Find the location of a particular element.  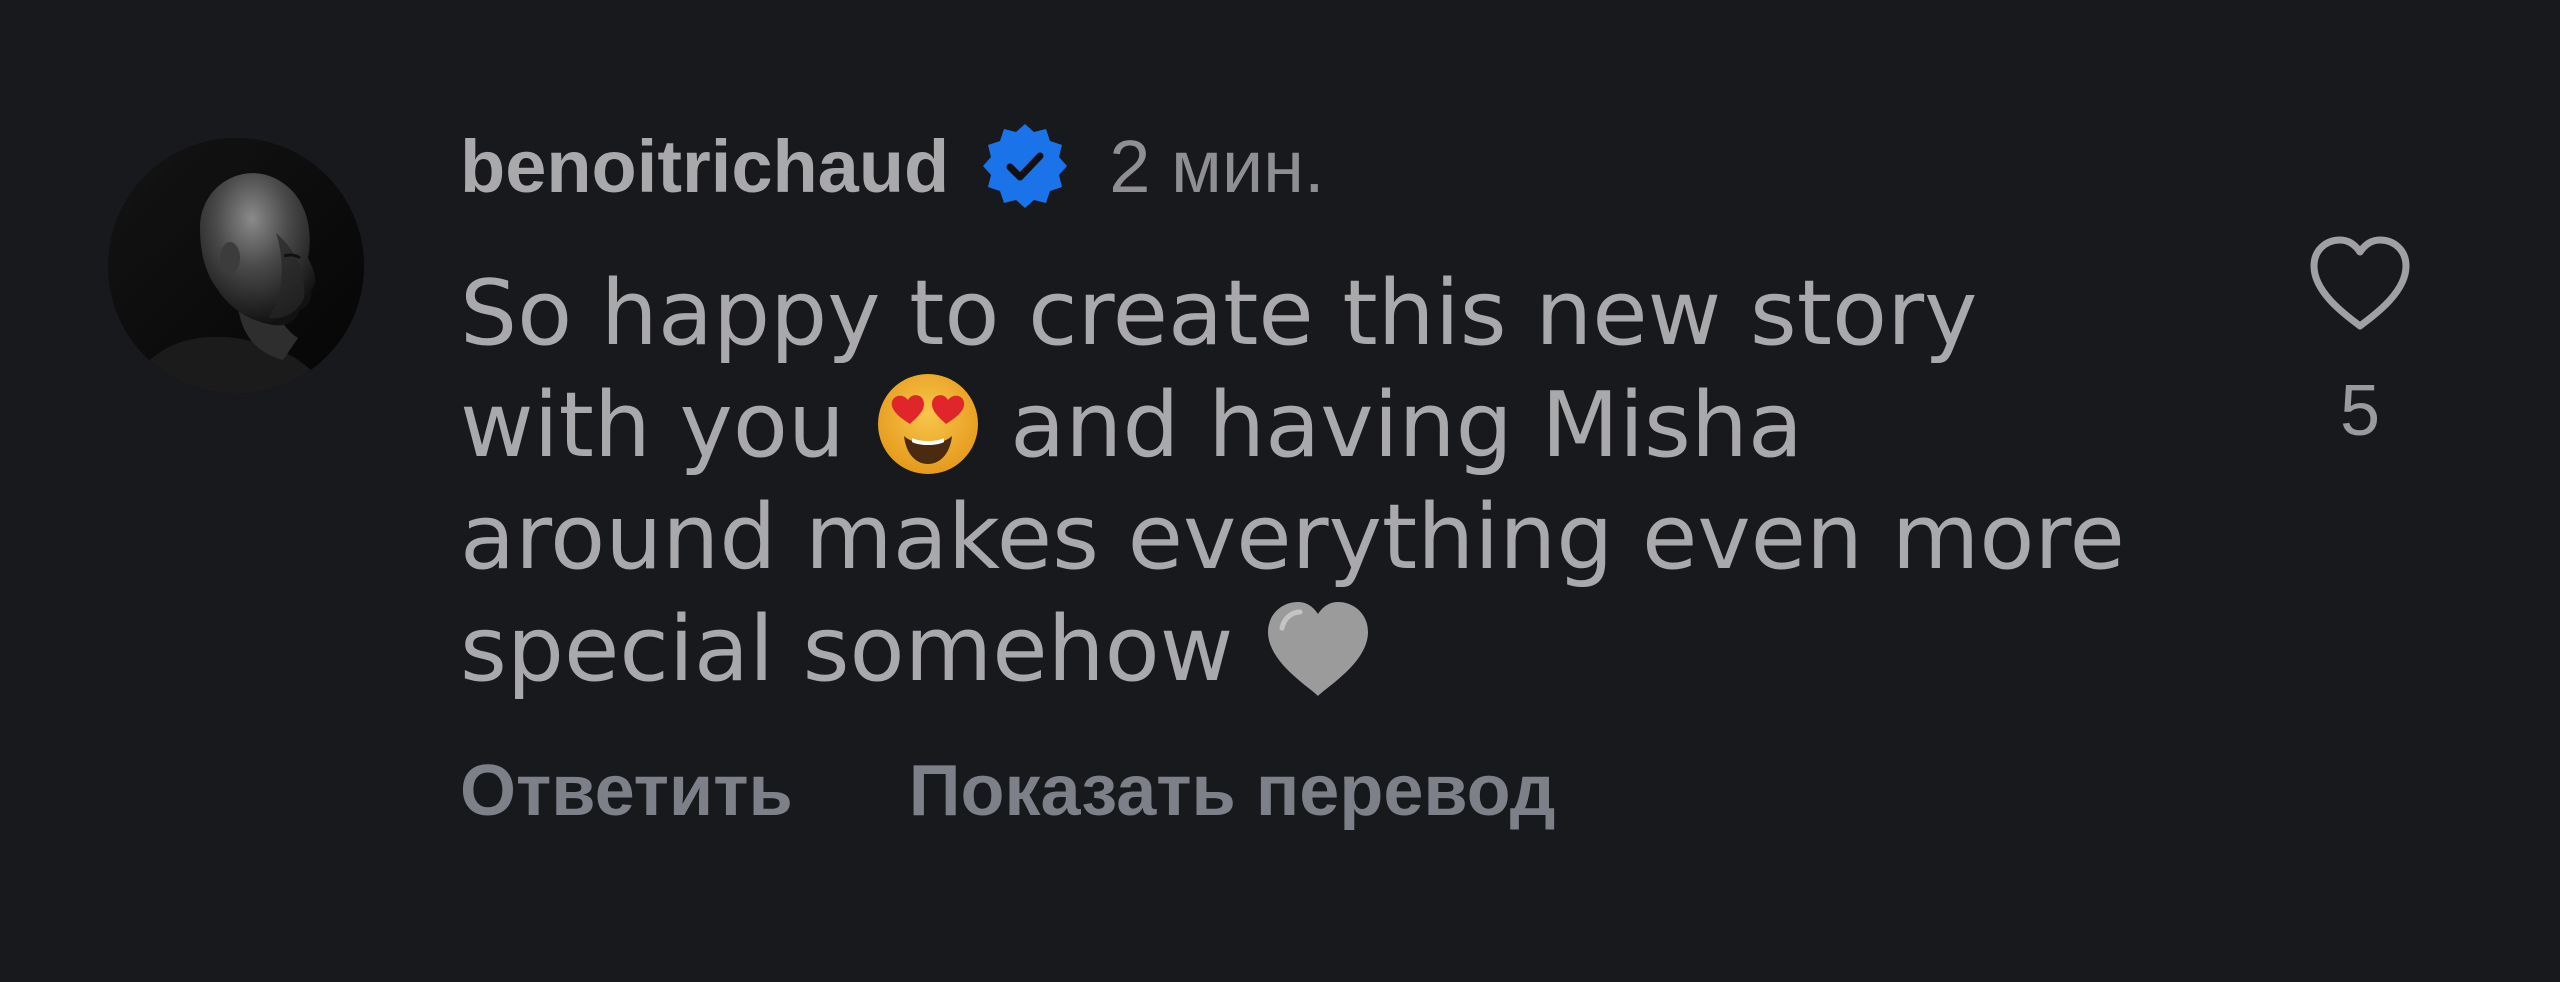

comment-actions: Ответить Показать перевод is located at coordinates (1007, 791).